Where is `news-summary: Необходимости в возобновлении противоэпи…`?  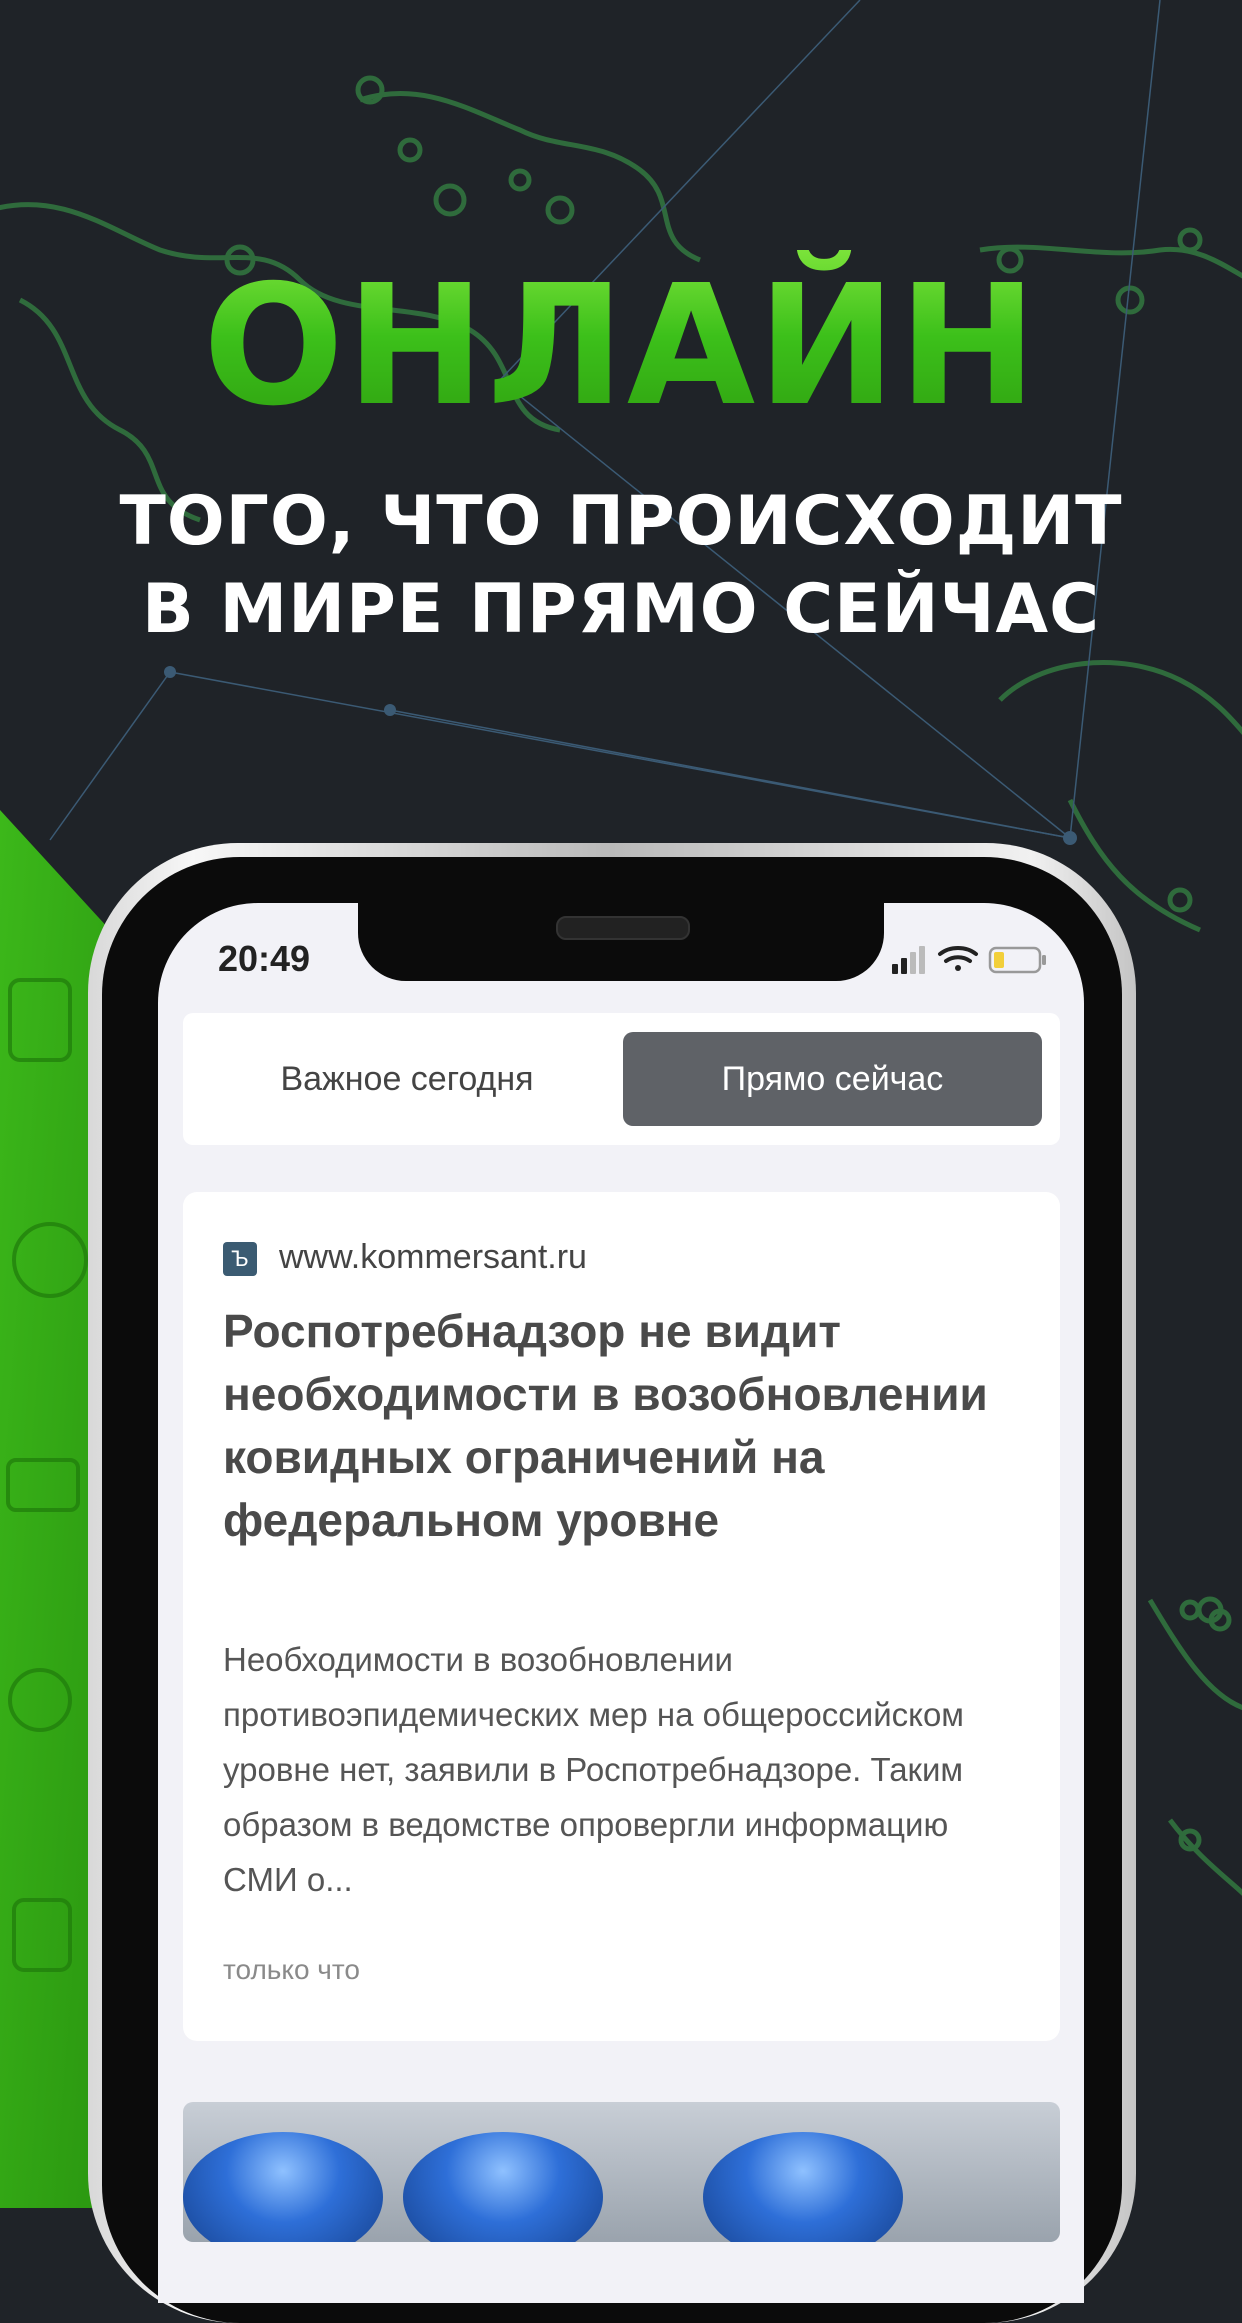 news-summary: Необходимости в возобновлении противоэпи… is located at coordinates (593, 1769).